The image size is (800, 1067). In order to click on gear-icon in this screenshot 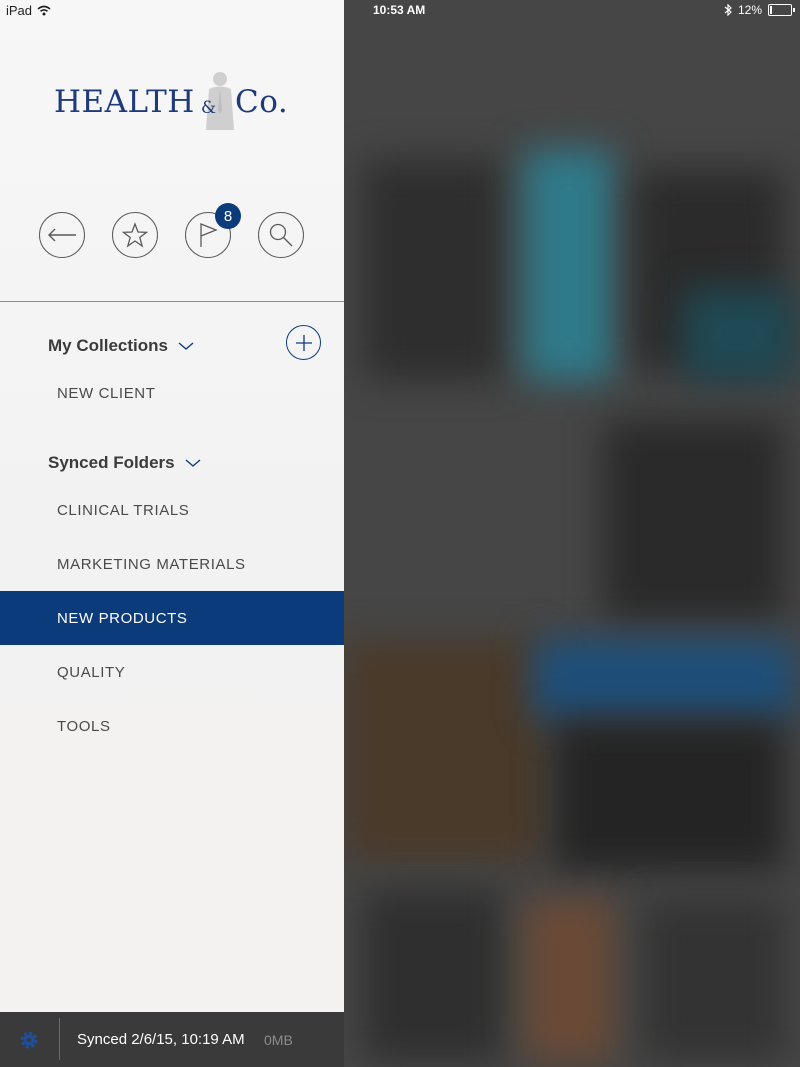, I will do `click(29, 1040)`.